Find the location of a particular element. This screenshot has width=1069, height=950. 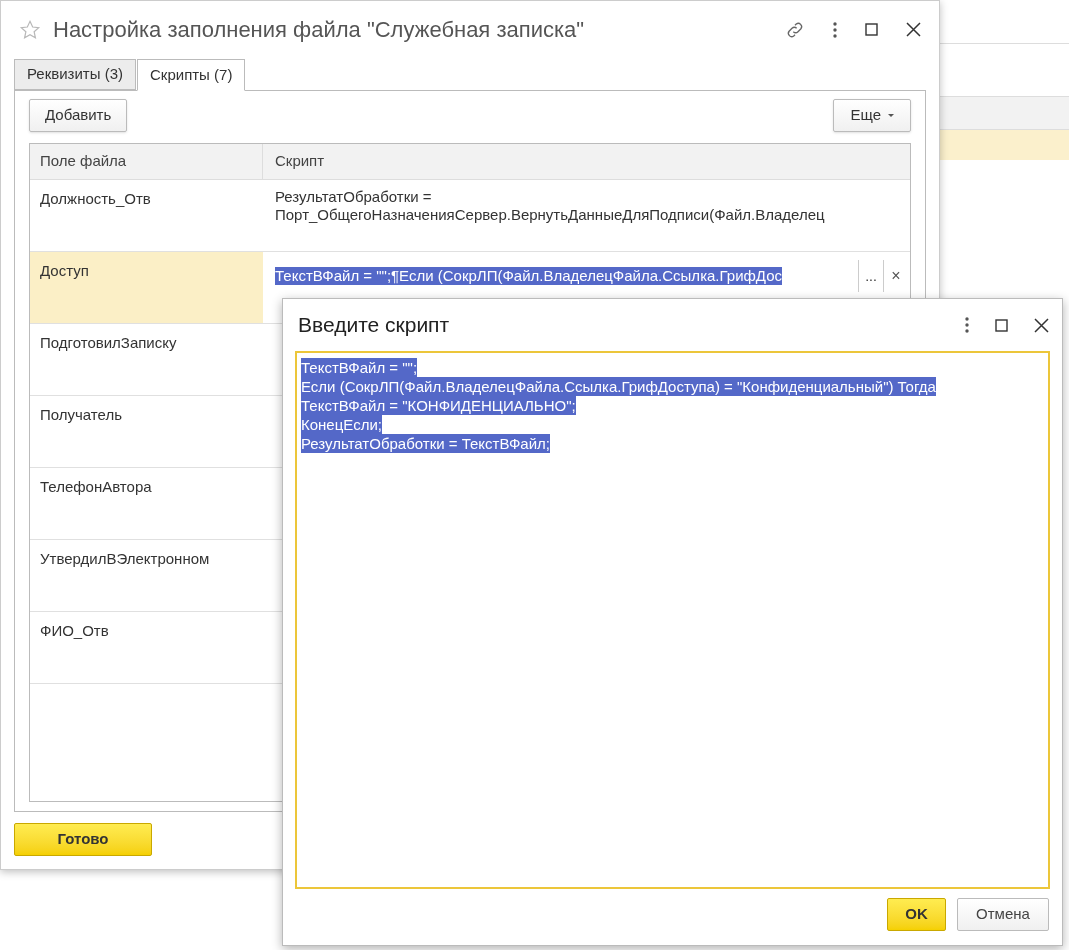

script-text: Порт_ОбщегоНазначенияСервер.ВернутьДанныеДляПодписи(Файл.Владелец is located at coordinates (550, 215).